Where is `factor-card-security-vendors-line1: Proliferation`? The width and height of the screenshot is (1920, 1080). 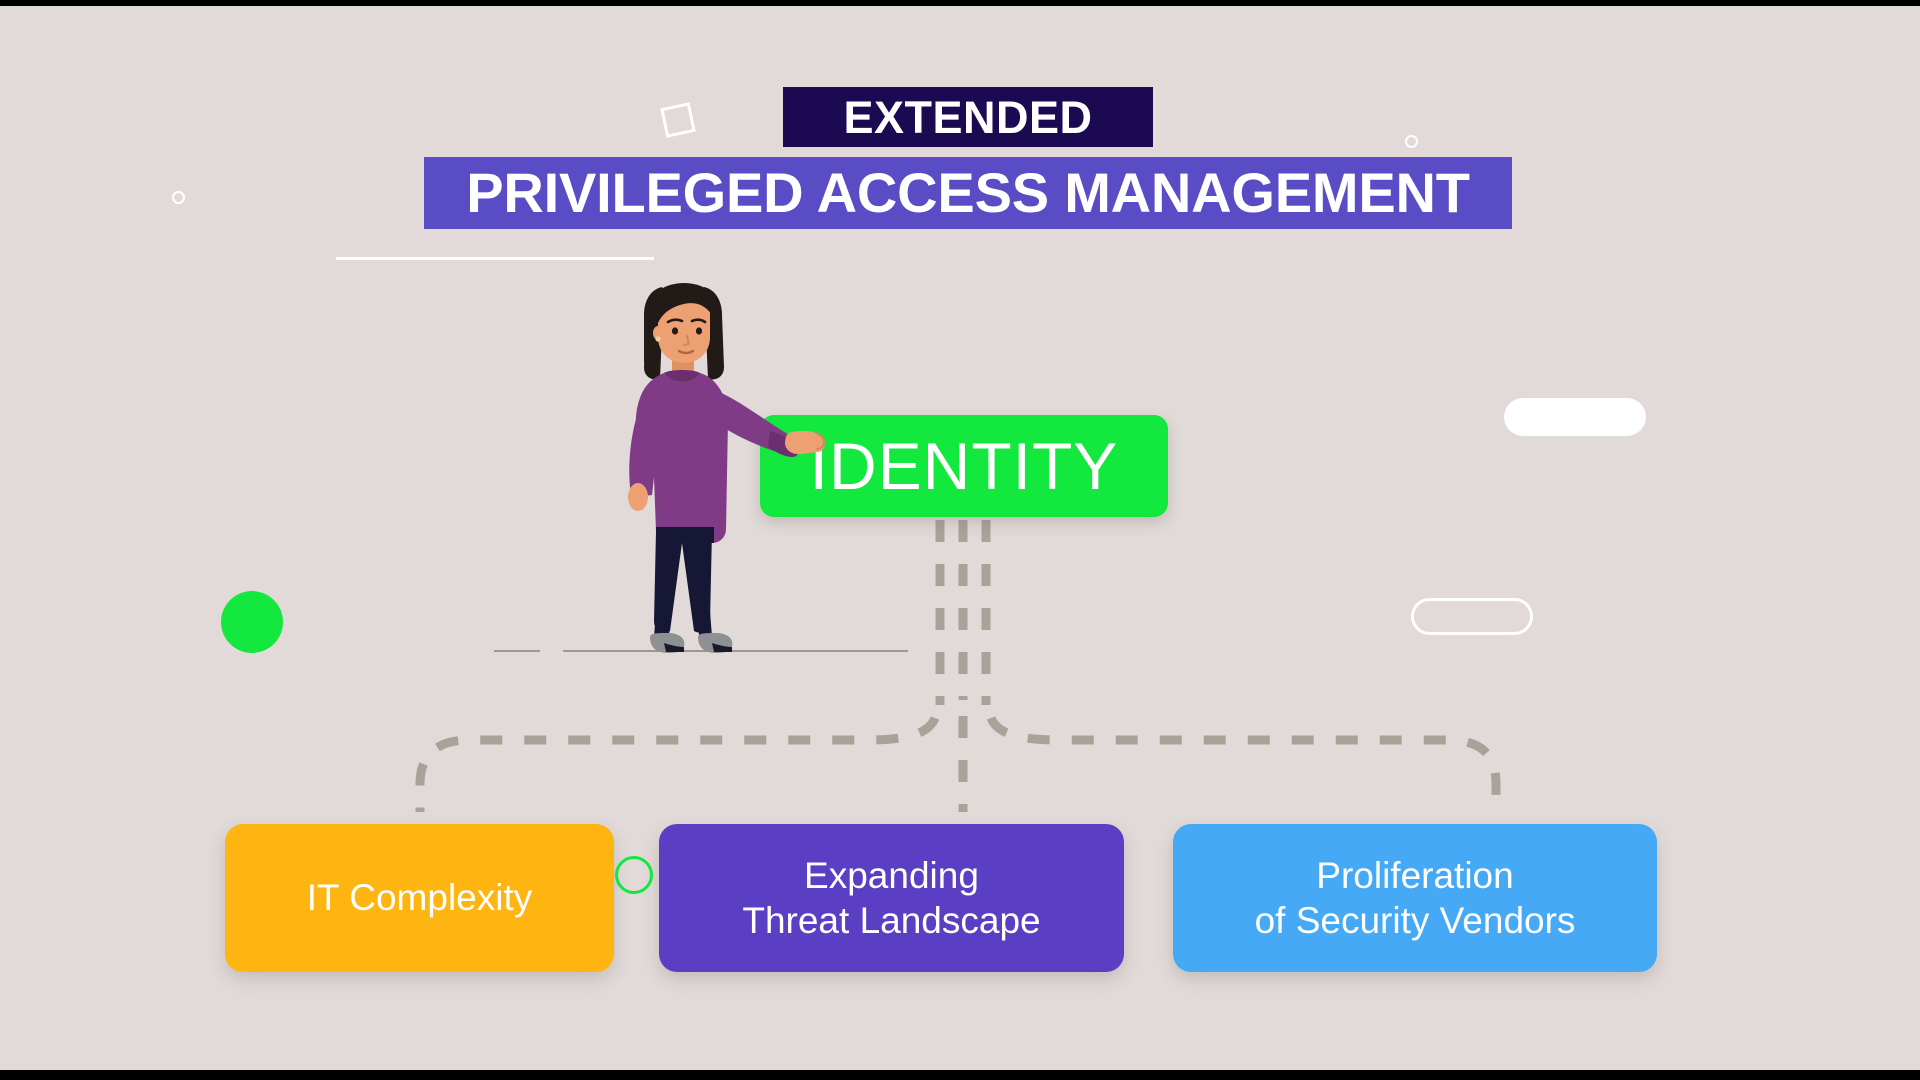
factor-card-security-vendors-line1: Proliferation is located at coordinates (1415, 875).